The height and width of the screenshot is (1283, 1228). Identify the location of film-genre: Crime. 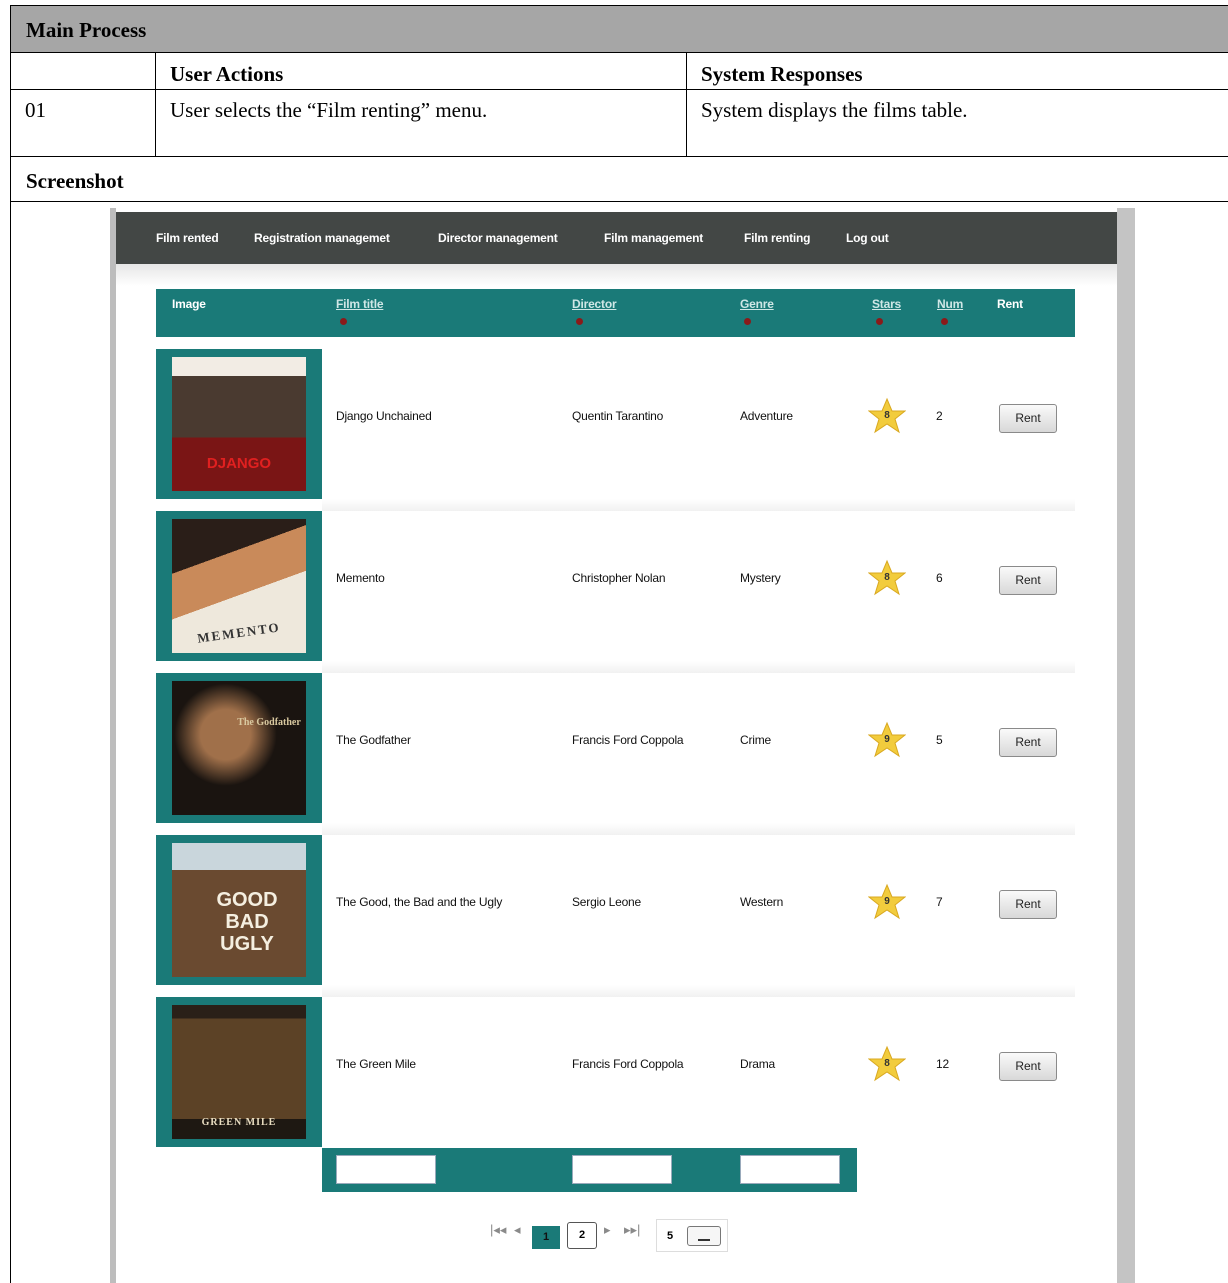
(755, 740).